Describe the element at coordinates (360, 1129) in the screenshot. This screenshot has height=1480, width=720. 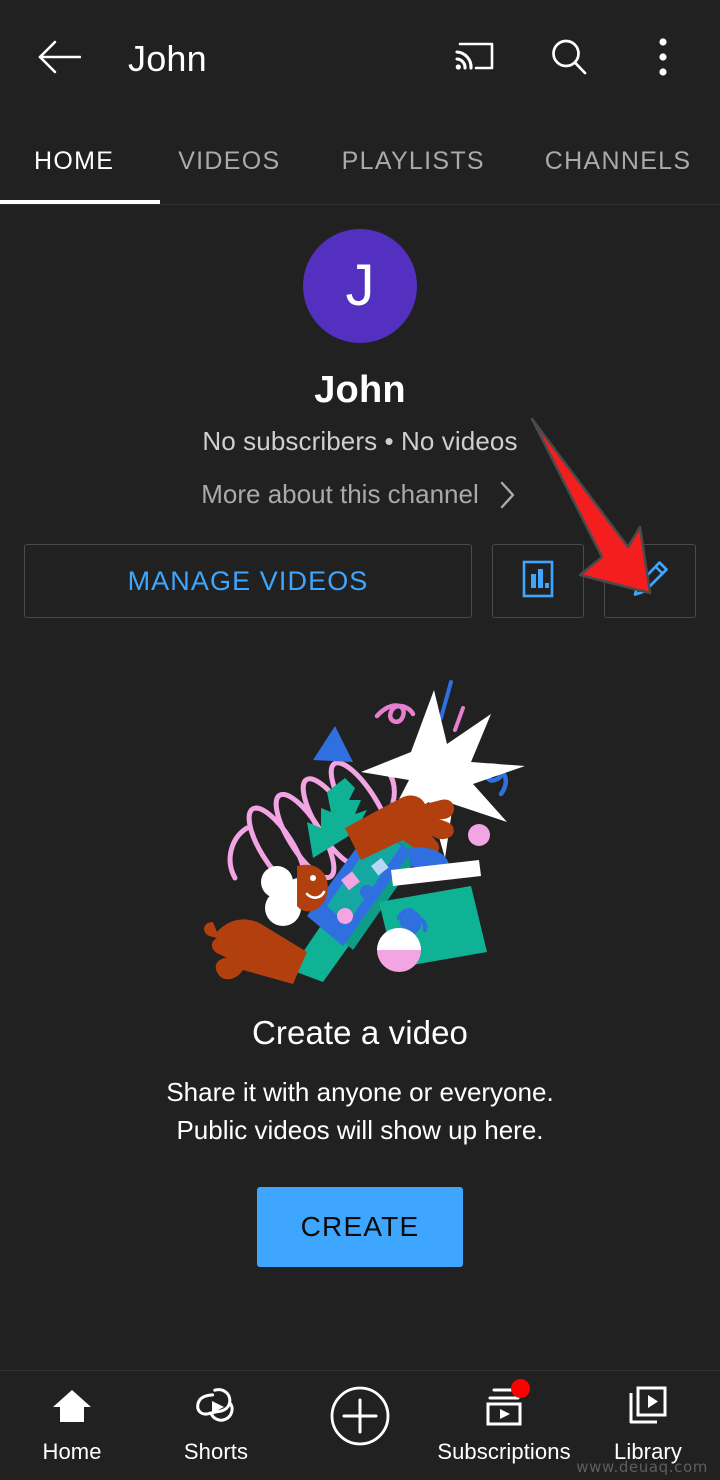
I see `empty-state-subtitle-line2: Public videos will show up here.` at that location.